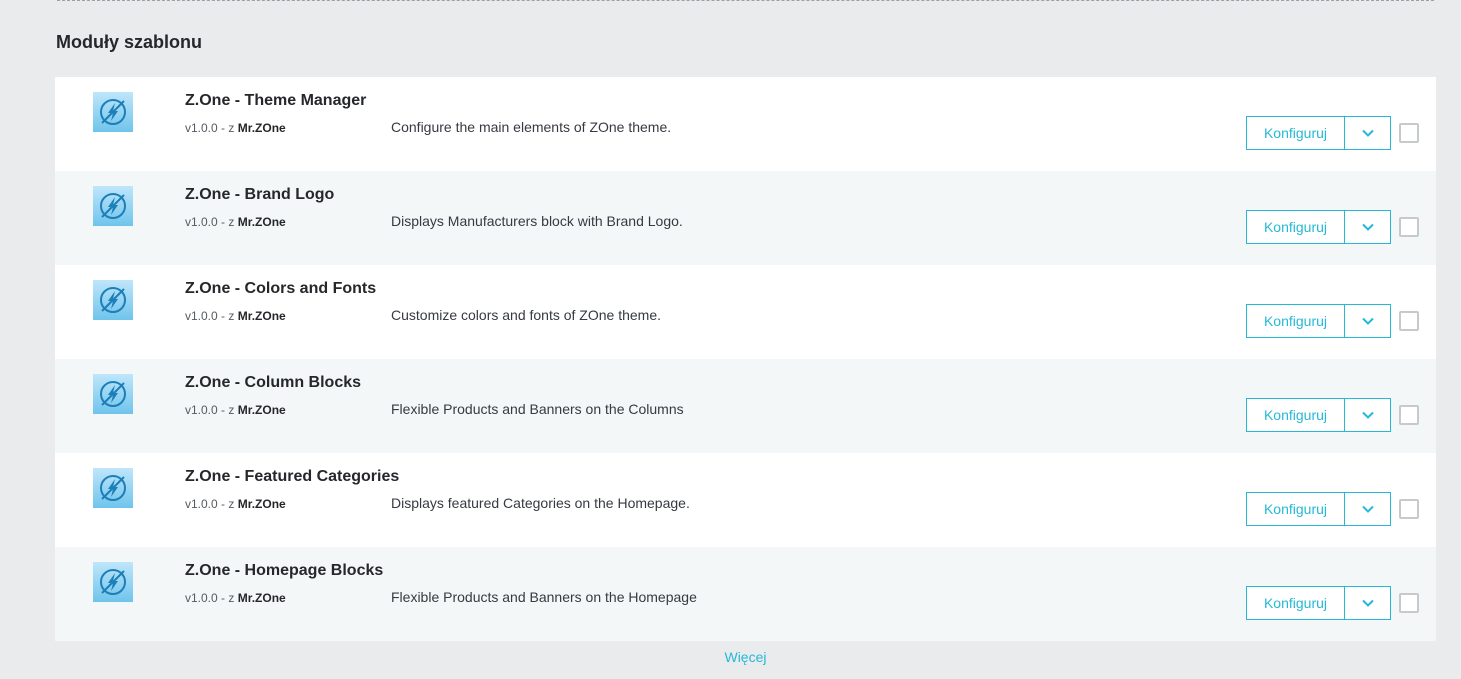 The width and height of the screenshot is (1461, 679). I want to click on top-divider, so click(745, 0).